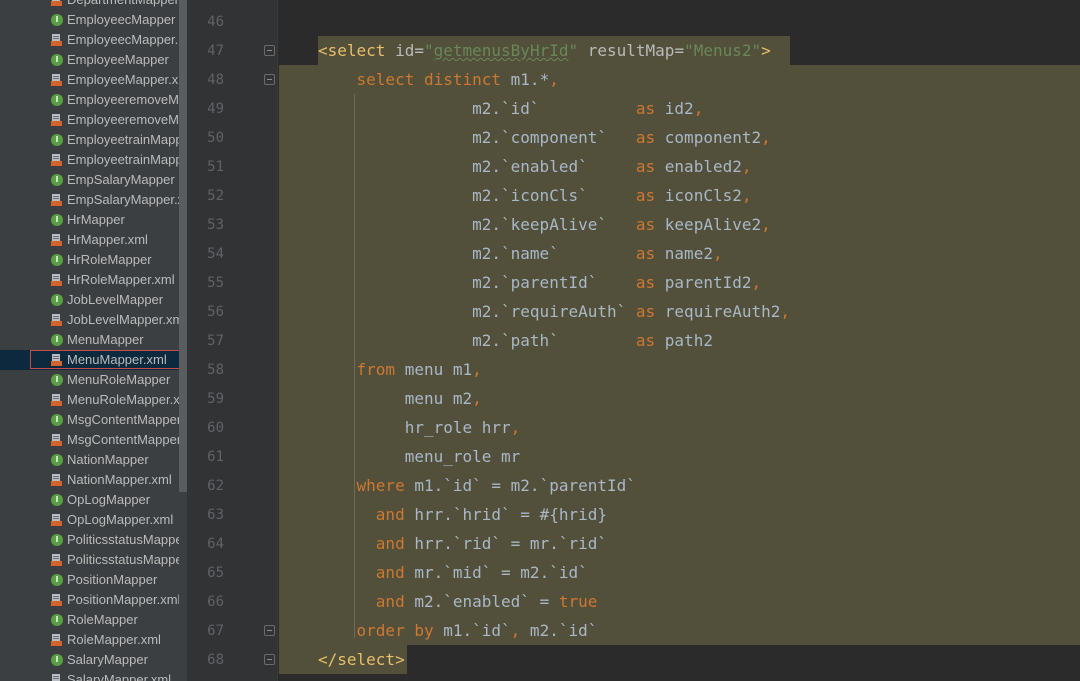 The image size is (1080, 681). I want to click on code-line: and hrr.`rid` = mr.`rid`, so click(462, 543).